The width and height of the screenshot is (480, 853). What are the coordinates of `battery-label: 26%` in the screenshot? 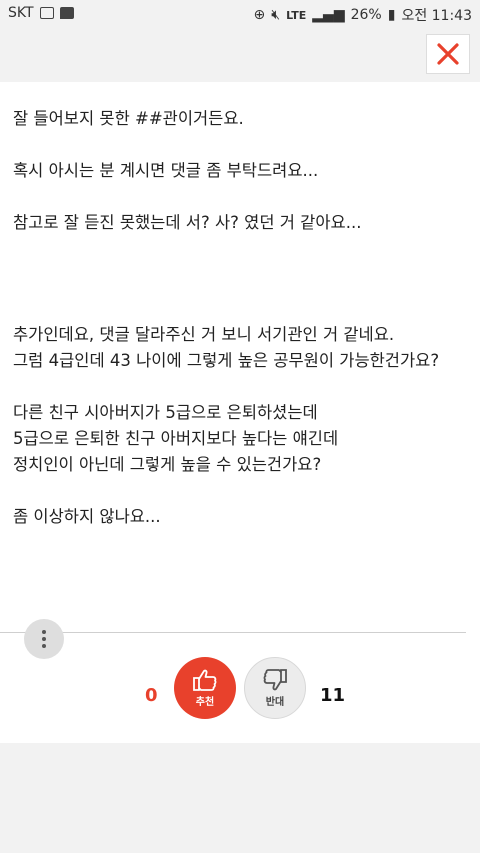 It's located at (366, 15).